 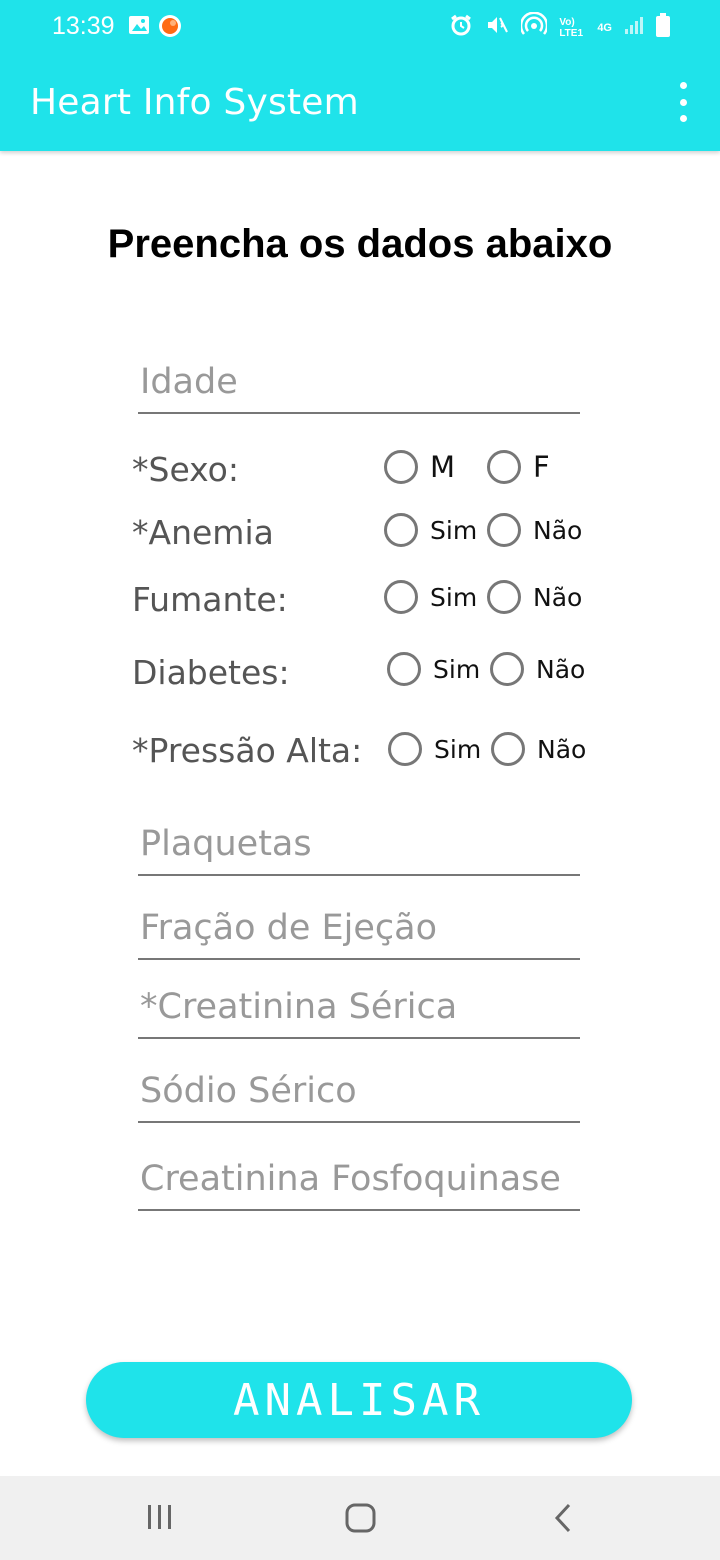 I want to click on pressao-nao-radio-group: Não, so click(x=538, y=749).